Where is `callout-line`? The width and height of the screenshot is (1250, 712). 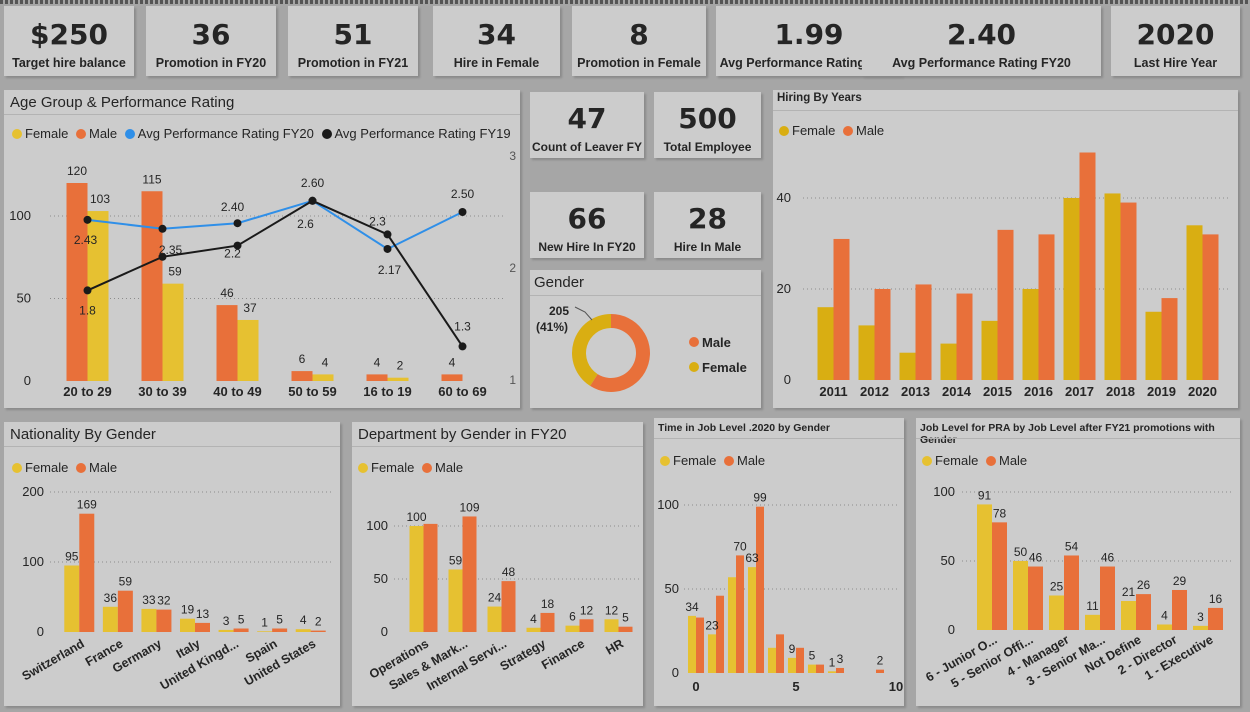
callout-line is located at coordinates (583, 313).